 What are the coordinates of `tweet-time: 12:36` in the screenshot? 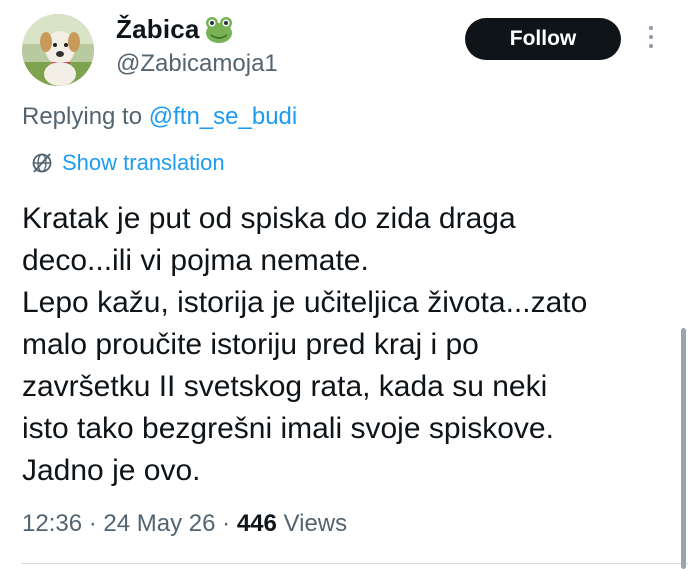 It's located at (52, 523).